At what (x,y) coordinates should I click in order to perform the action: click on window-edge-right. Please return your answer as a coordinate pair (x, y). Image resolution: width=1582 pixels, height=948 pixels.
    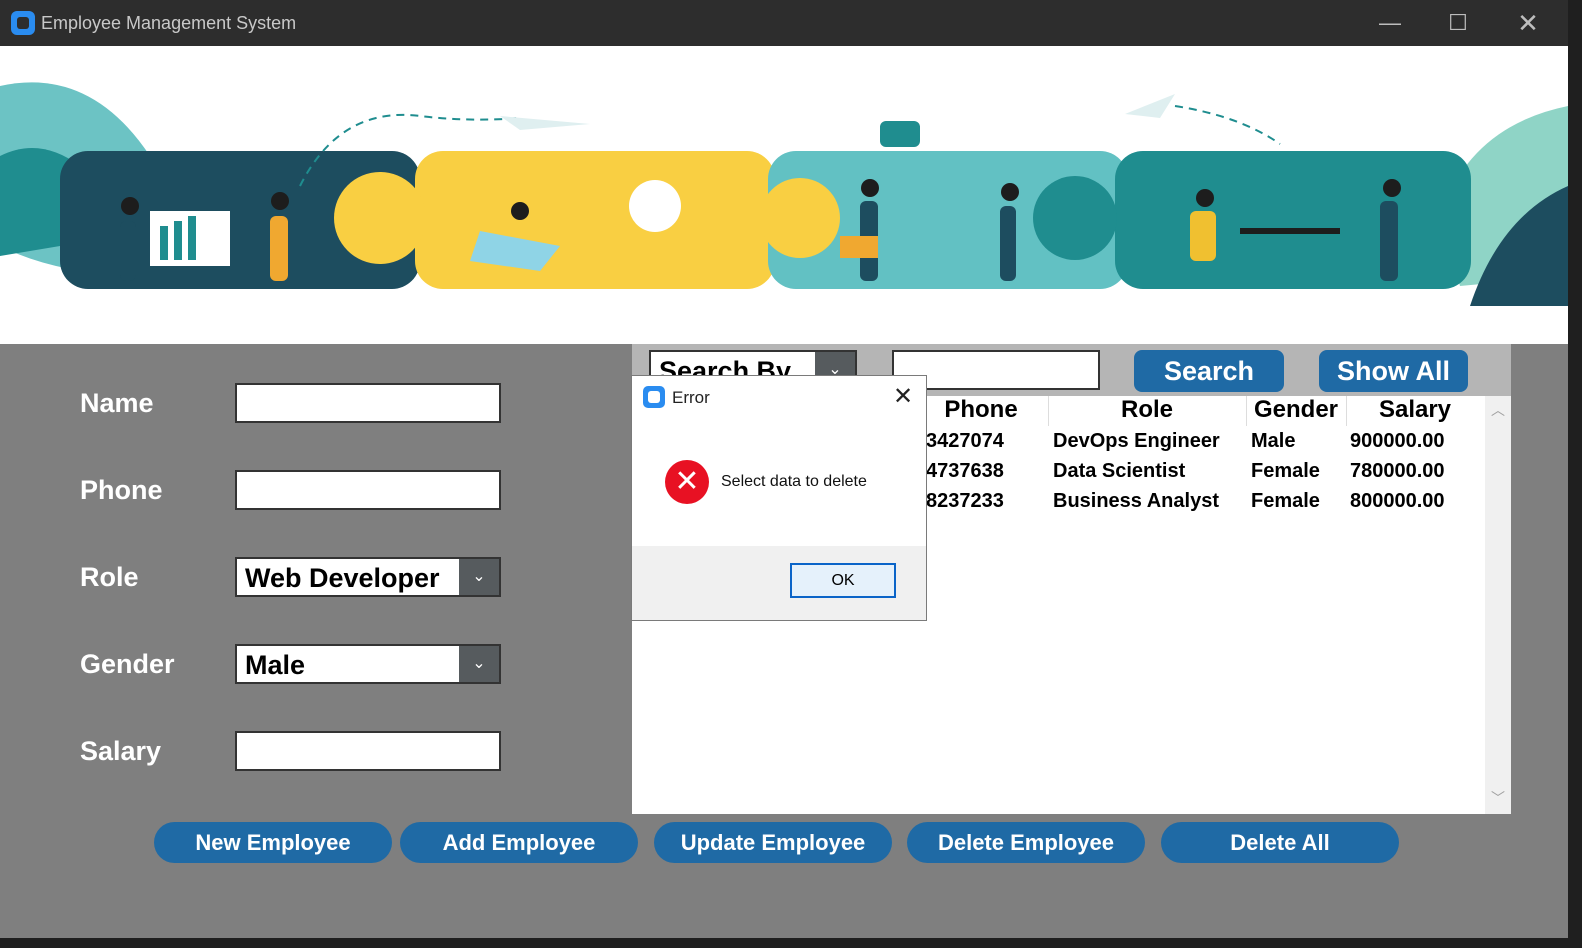
    Looking at the image, I should click on (1575, 474).